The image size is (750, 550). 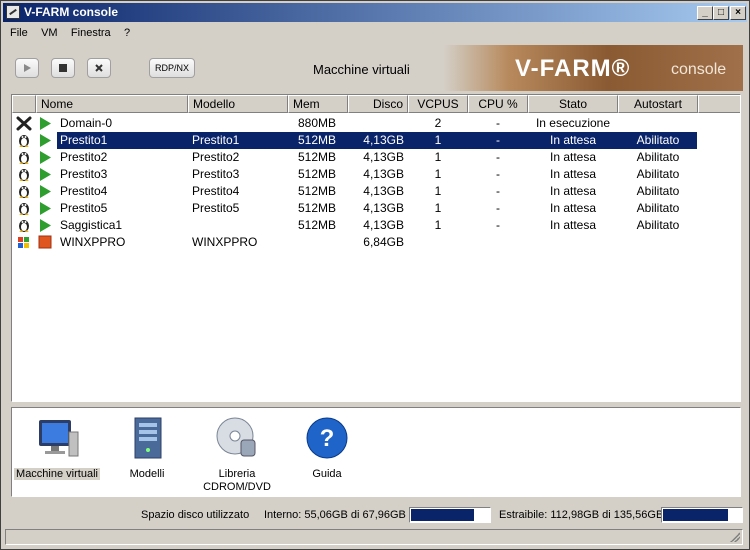 I want to click on title-bar: V-FARM console _ □ ×, so click(x=375, y=12).